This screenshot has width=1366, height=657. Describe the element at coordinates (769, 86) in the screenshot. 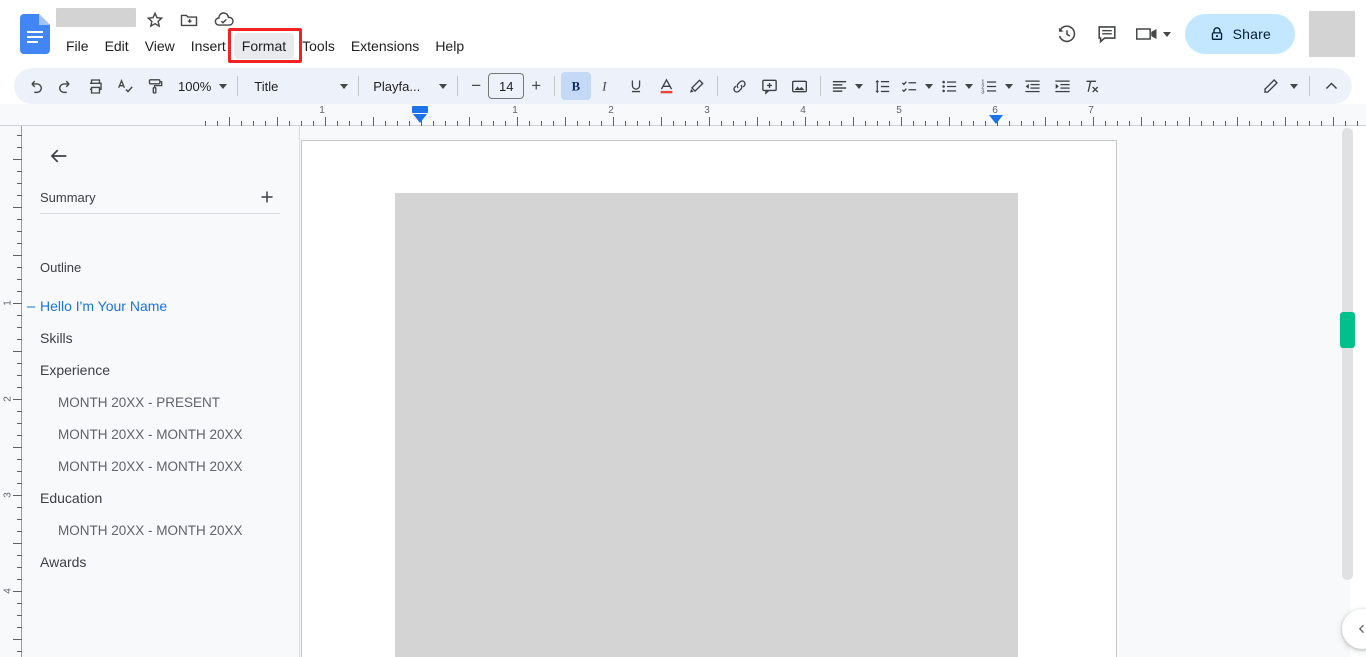

I see `add-comment-button` at that location.